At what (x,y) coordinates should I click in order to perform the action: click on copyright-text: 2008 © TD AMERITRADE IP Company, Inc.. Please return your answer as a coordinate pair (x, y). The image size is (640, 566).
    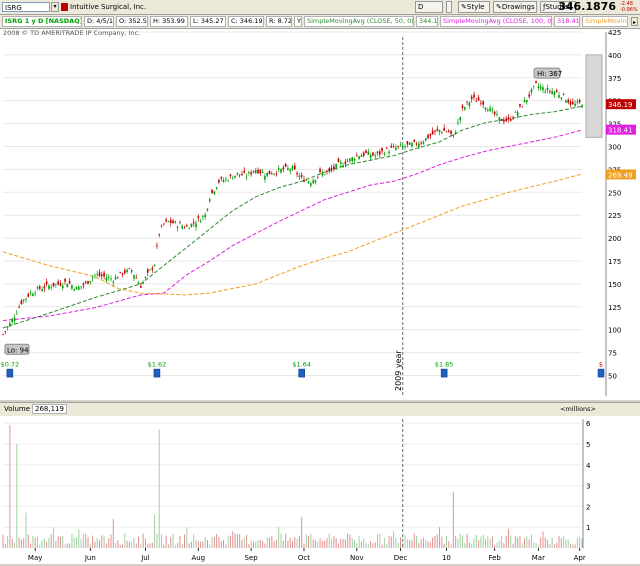
    Looking at the image, I should click on (71, 33).